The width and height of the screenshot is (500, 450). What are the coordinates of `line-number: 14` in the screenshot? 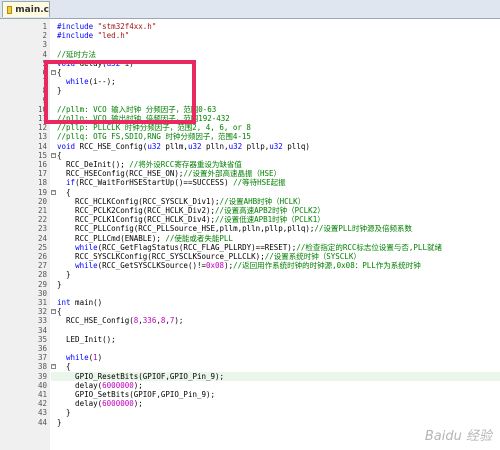 It's located at (42, 146).